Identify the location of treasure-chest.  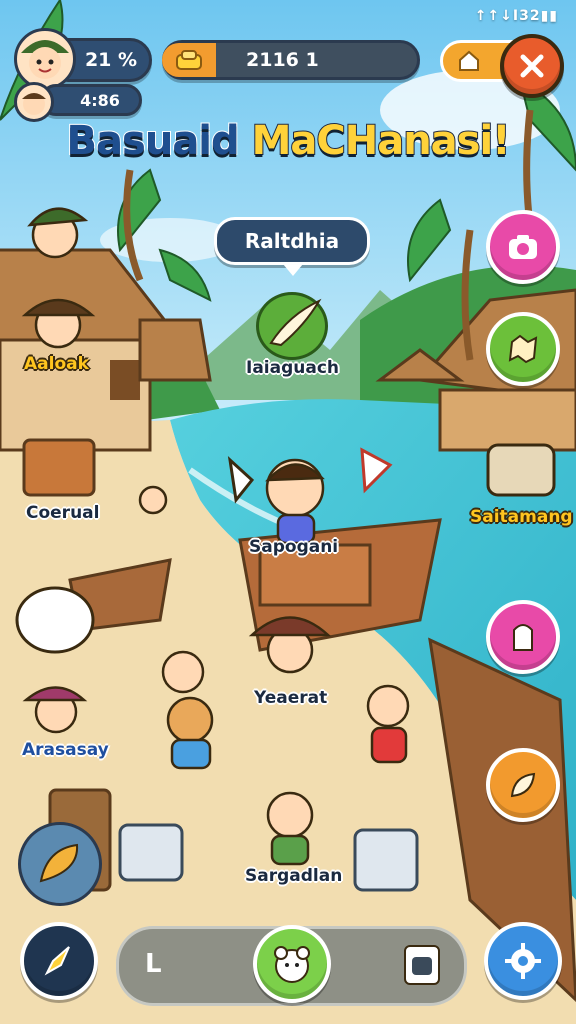
(59, 467).